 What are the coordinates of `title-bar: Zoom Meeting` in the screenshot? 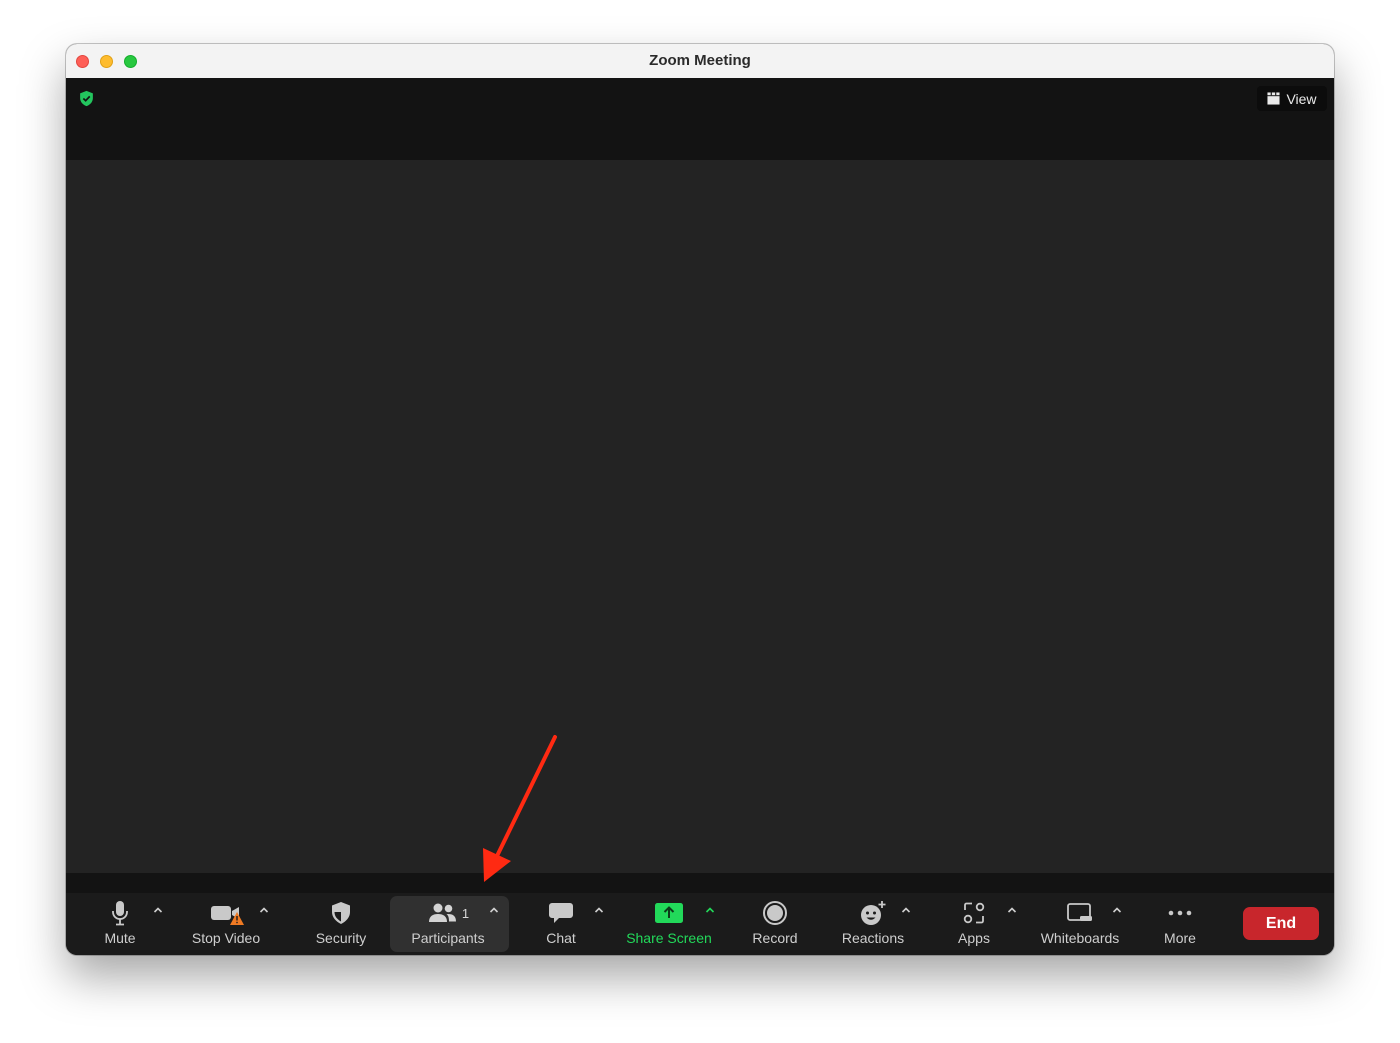 It's located at (700, 61).